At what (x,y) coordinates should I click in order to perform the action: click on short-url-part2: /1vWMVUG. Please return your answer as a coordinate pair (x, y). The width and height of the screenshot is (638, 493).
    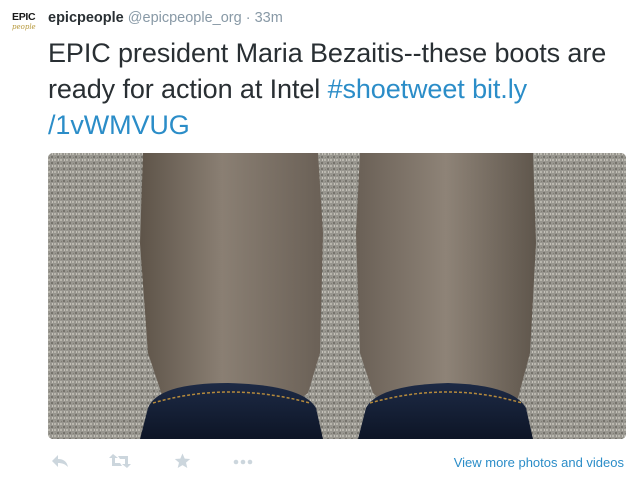
    Looking at the image, I should click on (119, 125).